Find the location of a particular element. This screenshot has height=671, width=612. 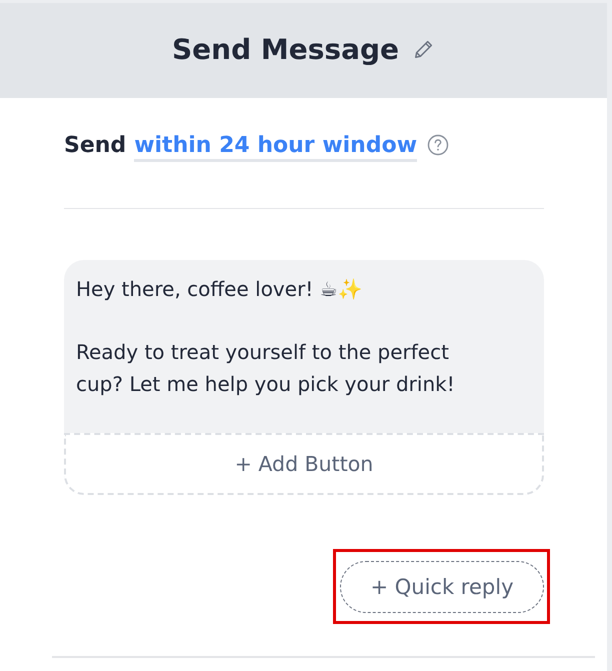

send-window-link: within 24 hour window is located at coordinates (276, 147).